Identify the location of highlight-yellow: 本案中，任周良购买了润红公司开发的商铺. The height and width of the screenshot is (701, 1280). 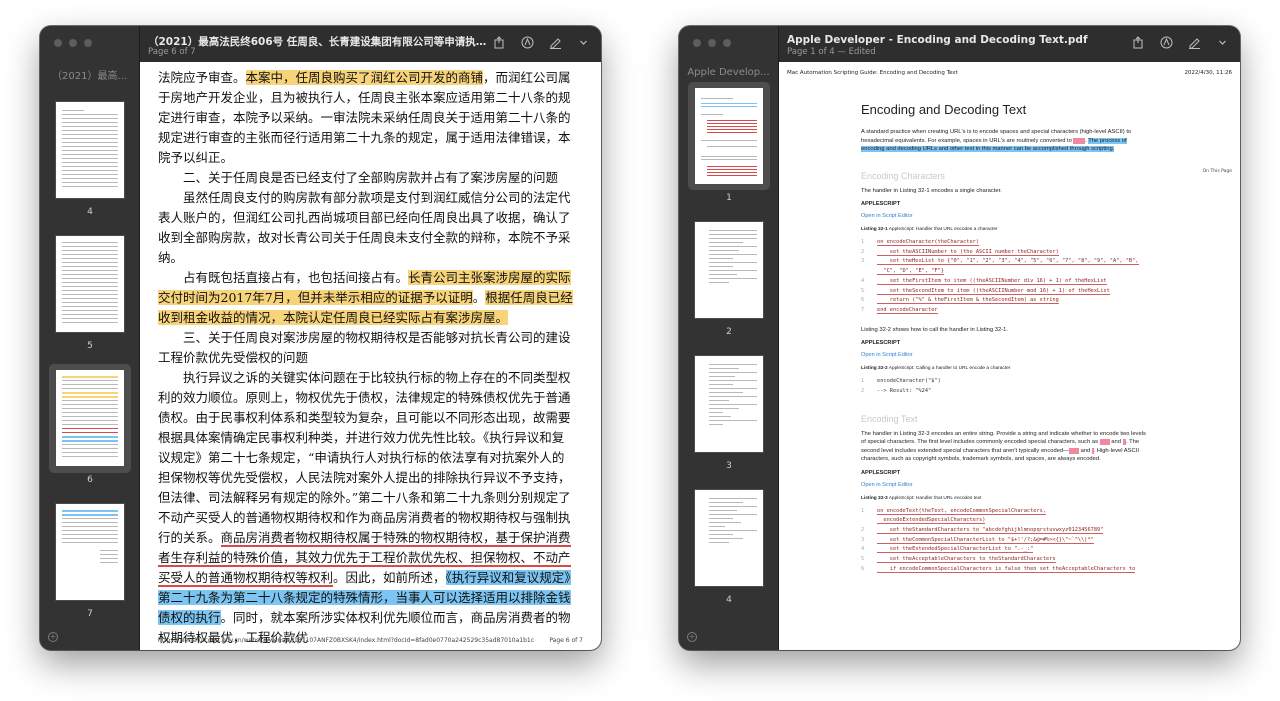
(364, 77).